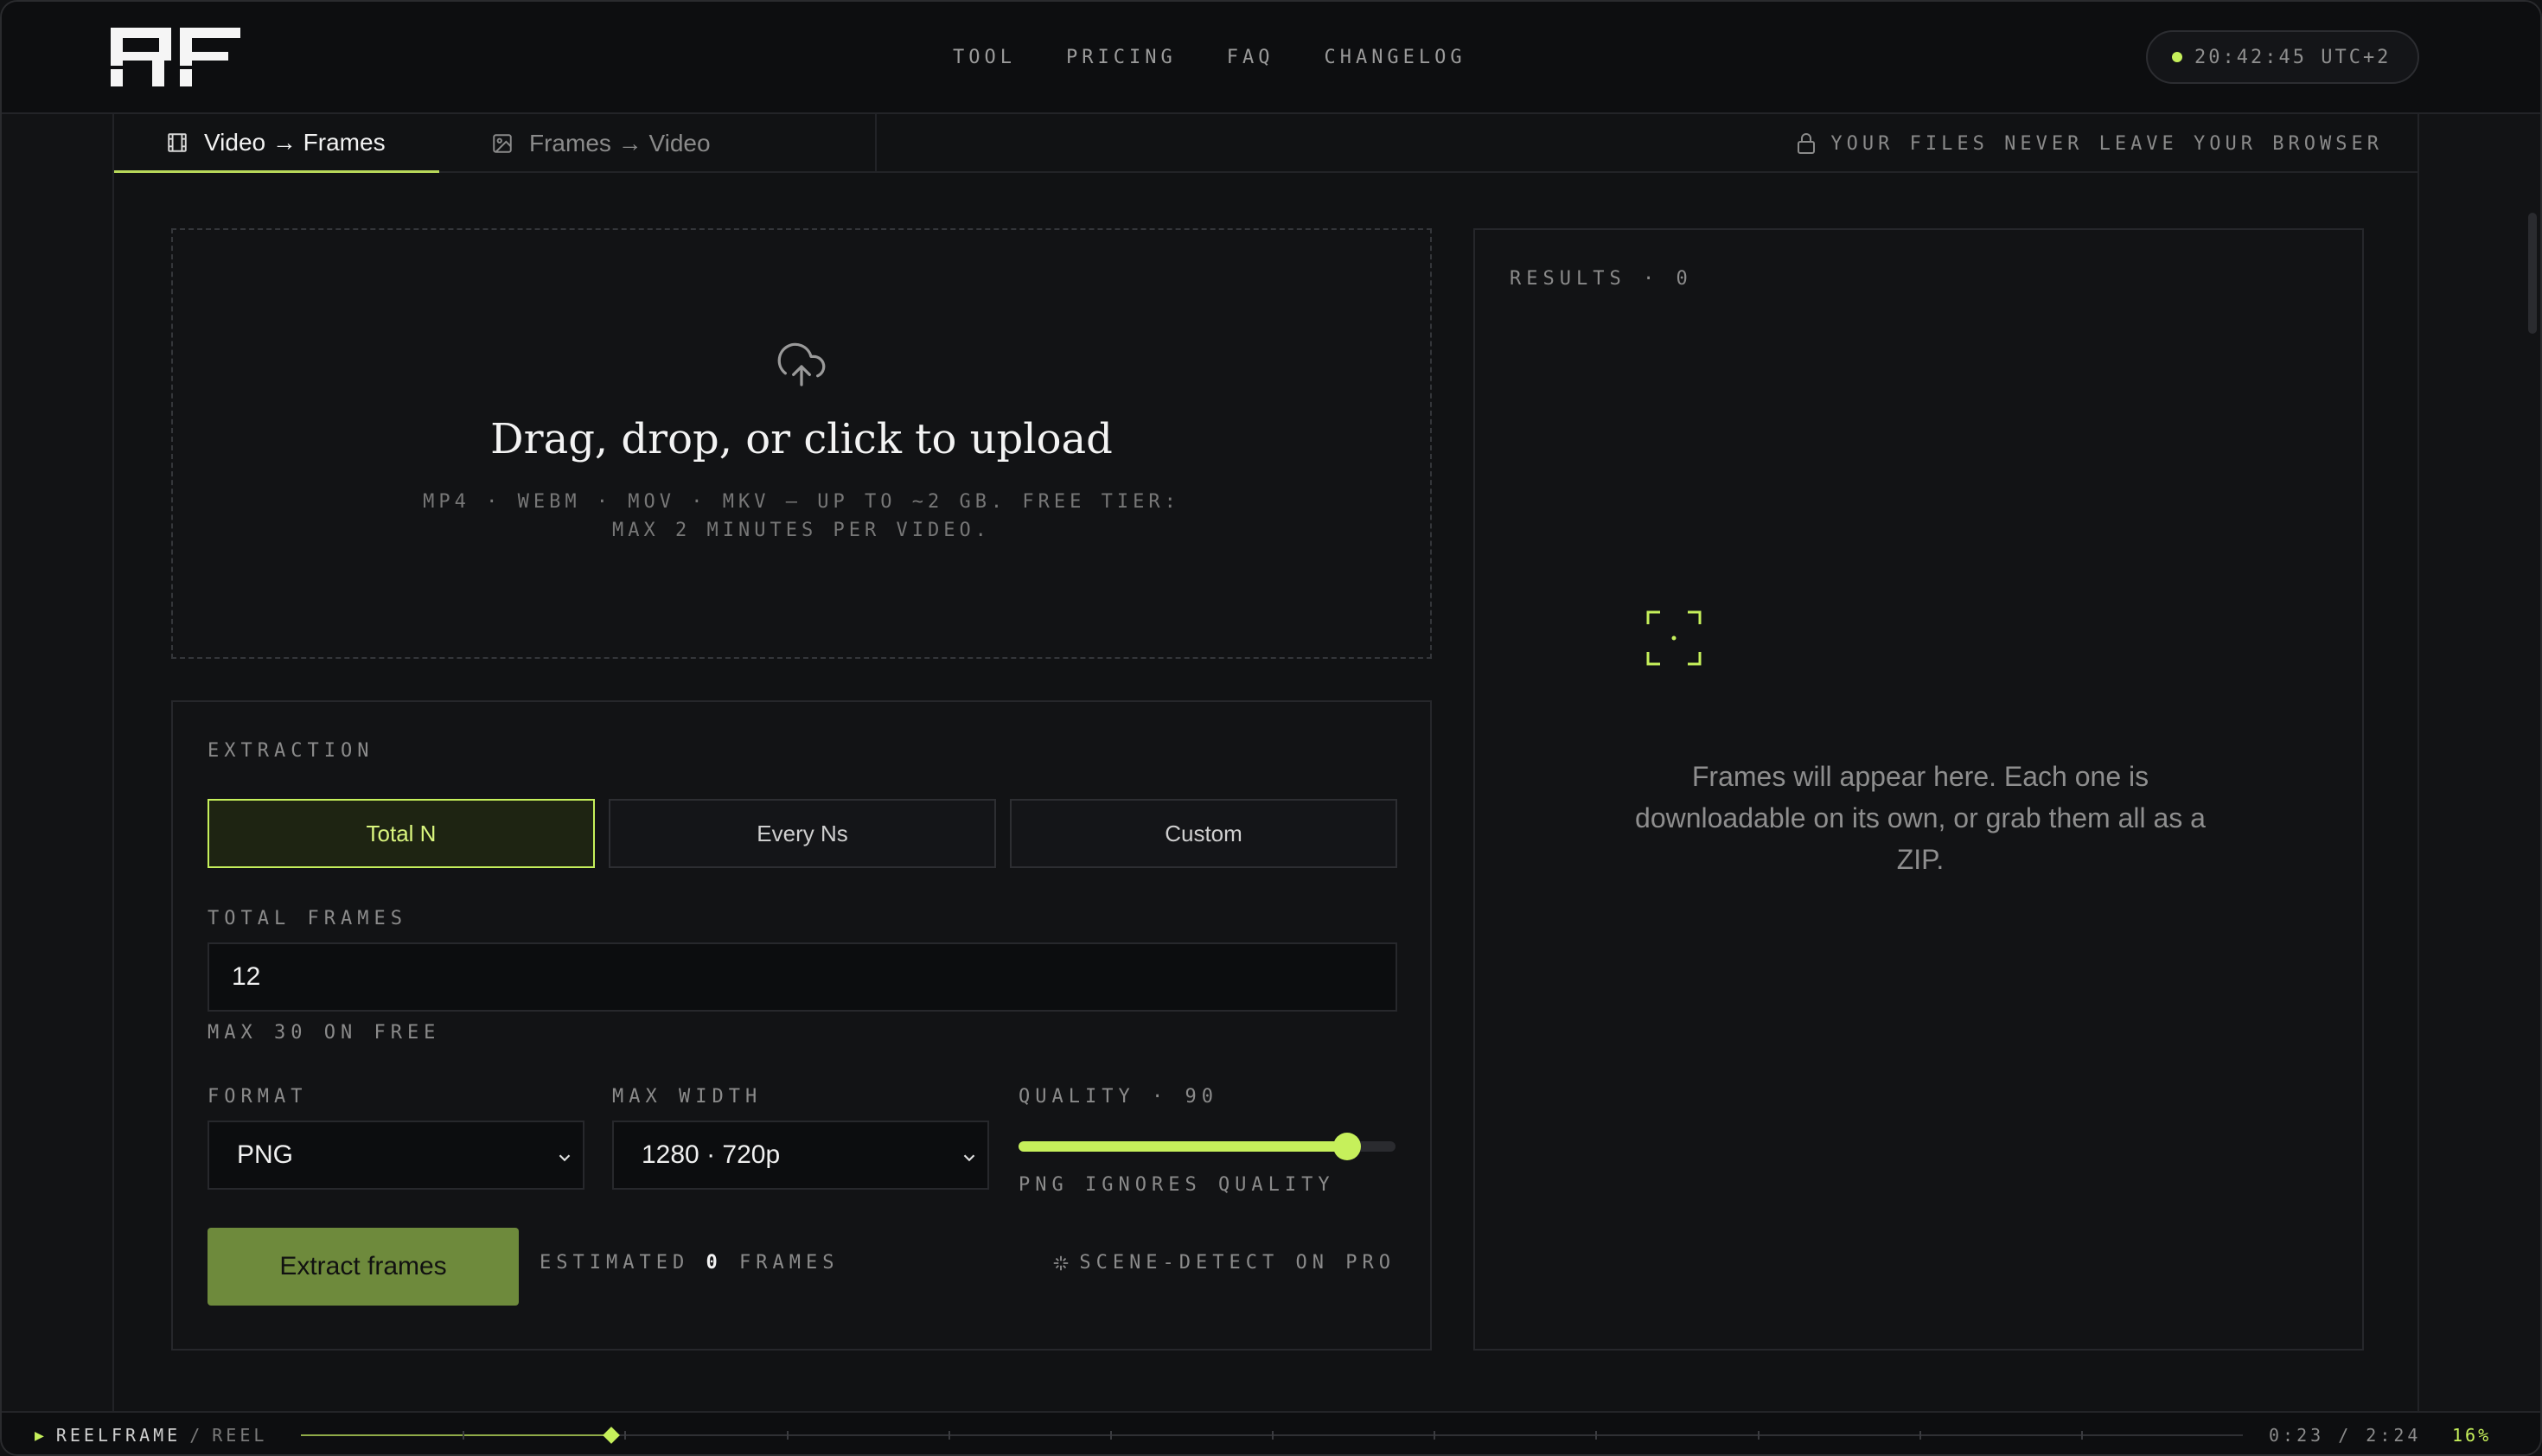 The height and width of the screenshot is (1456, 2542). Describe the element at coordinates (2293, 57) in the screenshot. I see `clock-text: 20:42:45 UTC+2` at that location.